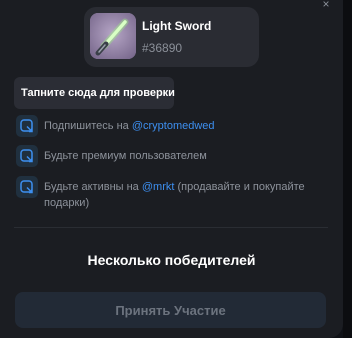 The width and height of the screenshot is (352, 338). What do you see at coordinates (171, 227) in the screenshot?
I see `divider` at bounding box center [171, 227].